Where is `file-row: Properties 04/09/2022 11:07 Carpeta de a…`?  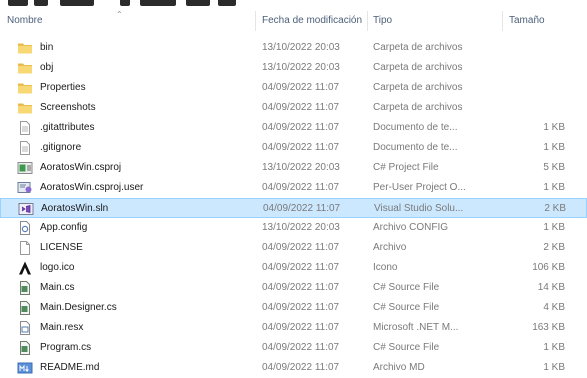
file-row: Properties 04/09/2022 11:07 Carpeta de a… is located at coordinates (293, 88).